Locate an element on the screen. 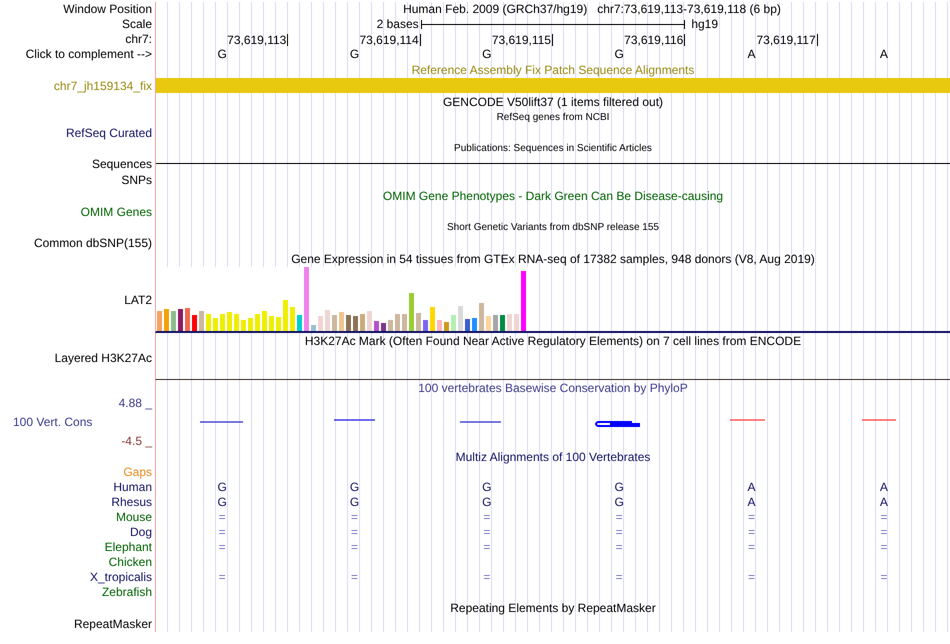 This screenshot has height=644, width=950. track-label: LAT2 is located at coordinates (138, 300).